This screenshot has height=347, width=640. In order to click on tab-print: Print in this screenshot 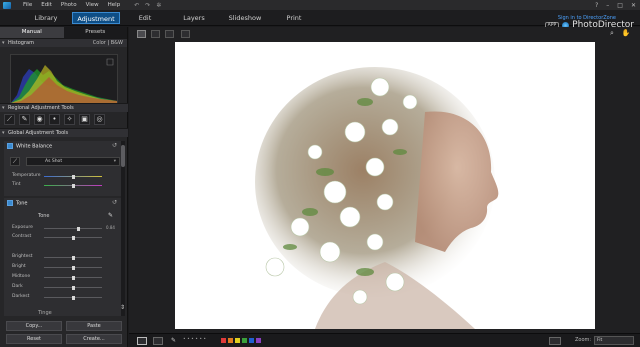, I will do `click(294, 18)`.